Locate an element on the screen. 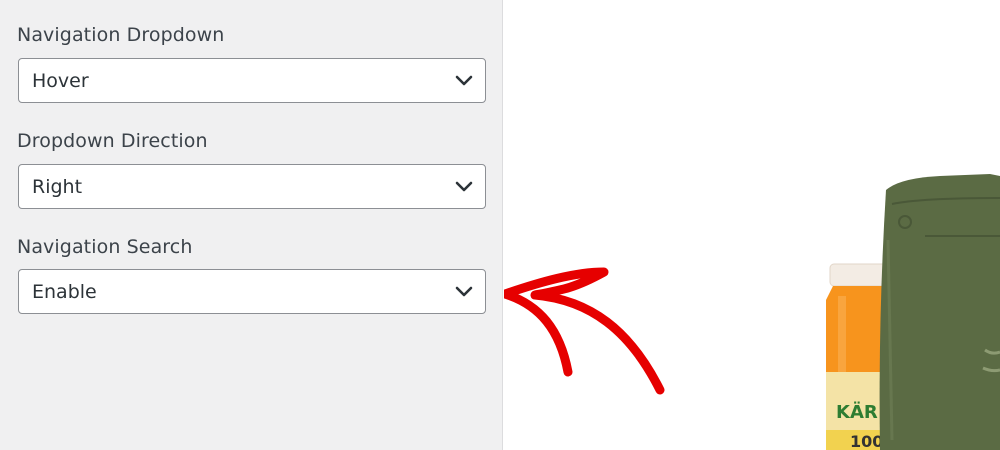 This screenshot has width=1000, height=450. dropdown-direction-value: Right is located at coordinates (57, 186).